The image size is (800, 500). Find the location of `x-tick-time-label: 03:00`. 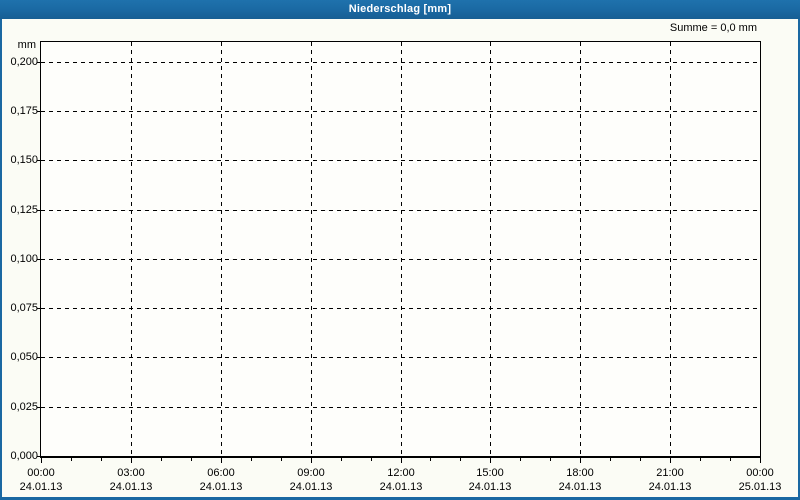

x-tick-time-label: 03:00 is located at coordinates (131, 473).